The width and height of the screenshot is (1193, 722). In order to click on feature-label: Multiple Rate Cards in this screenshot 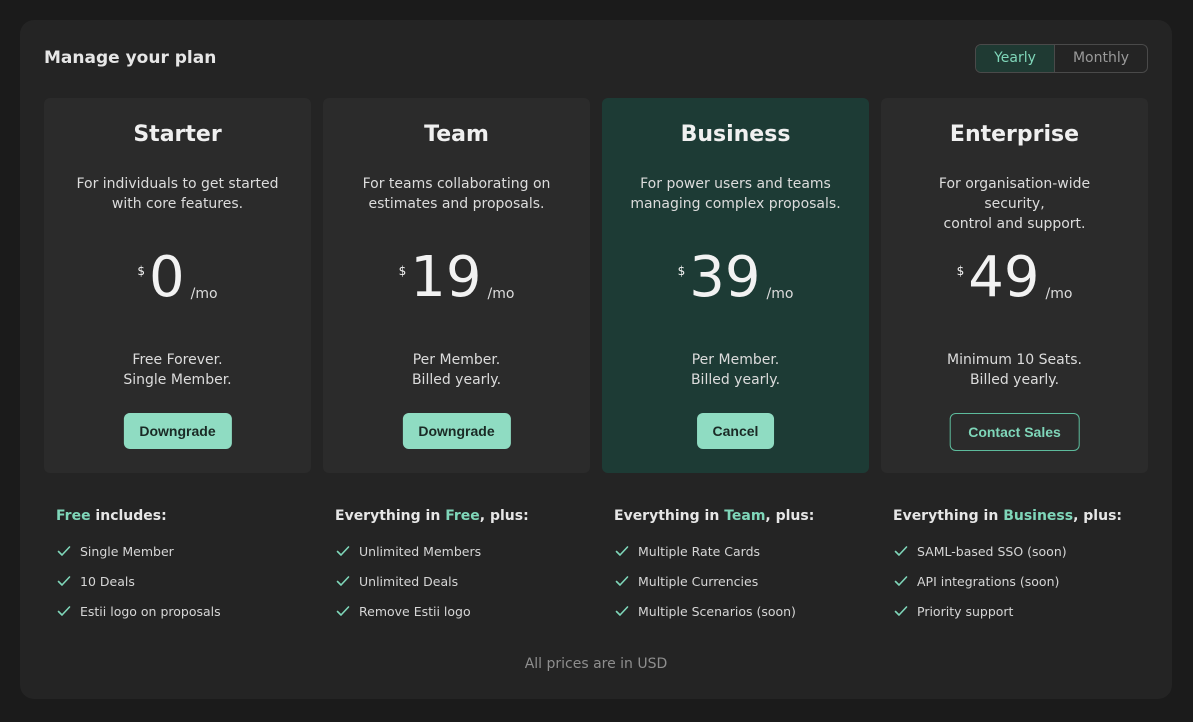, I will do `click(699, 551)`.